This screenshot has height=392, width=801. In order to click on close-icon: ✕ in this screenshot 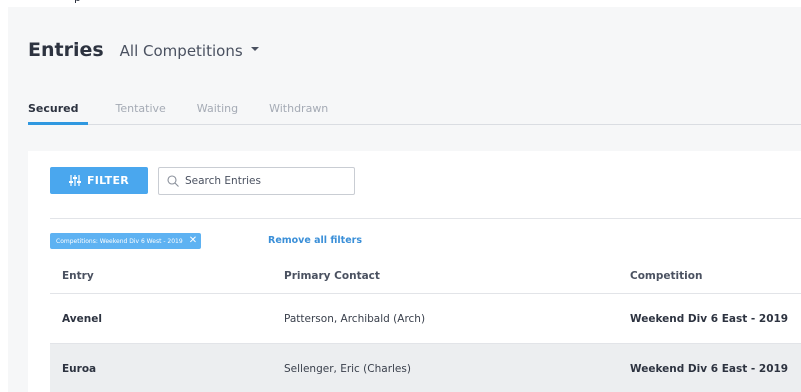, I will do `click(193, 241)`.